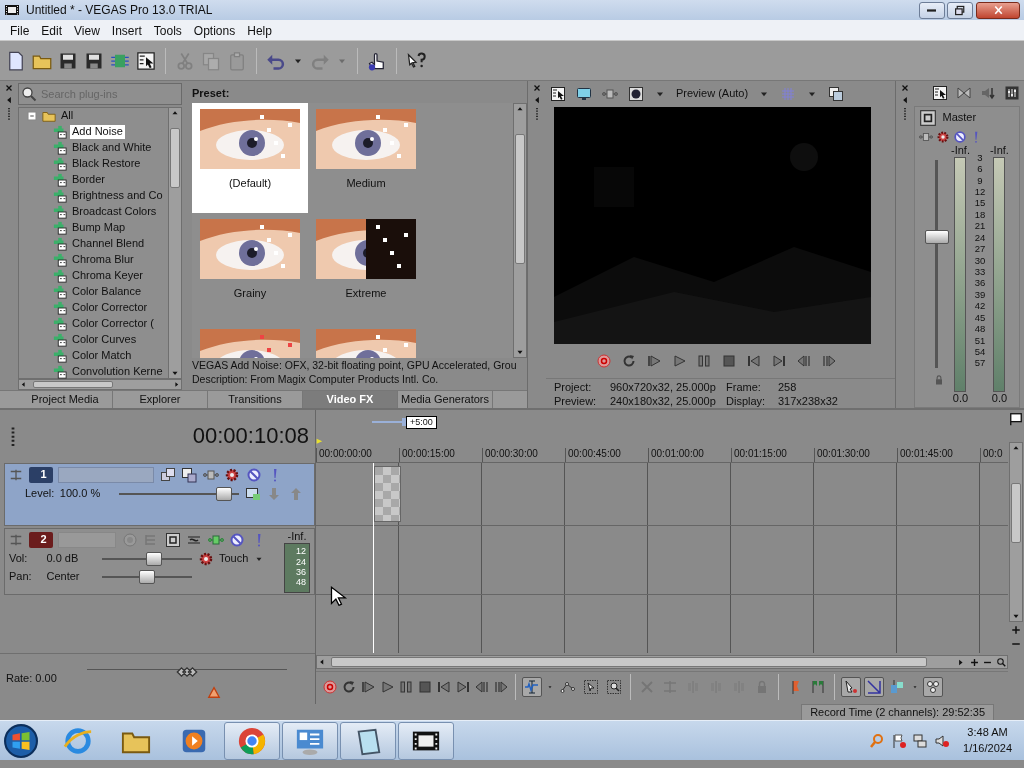 The width and height of the screenshot is (1024, 768). What do you see at coordinates (584, 93) in the screenshot?
I see `monitor-icon` at bounding box center [584, 93].